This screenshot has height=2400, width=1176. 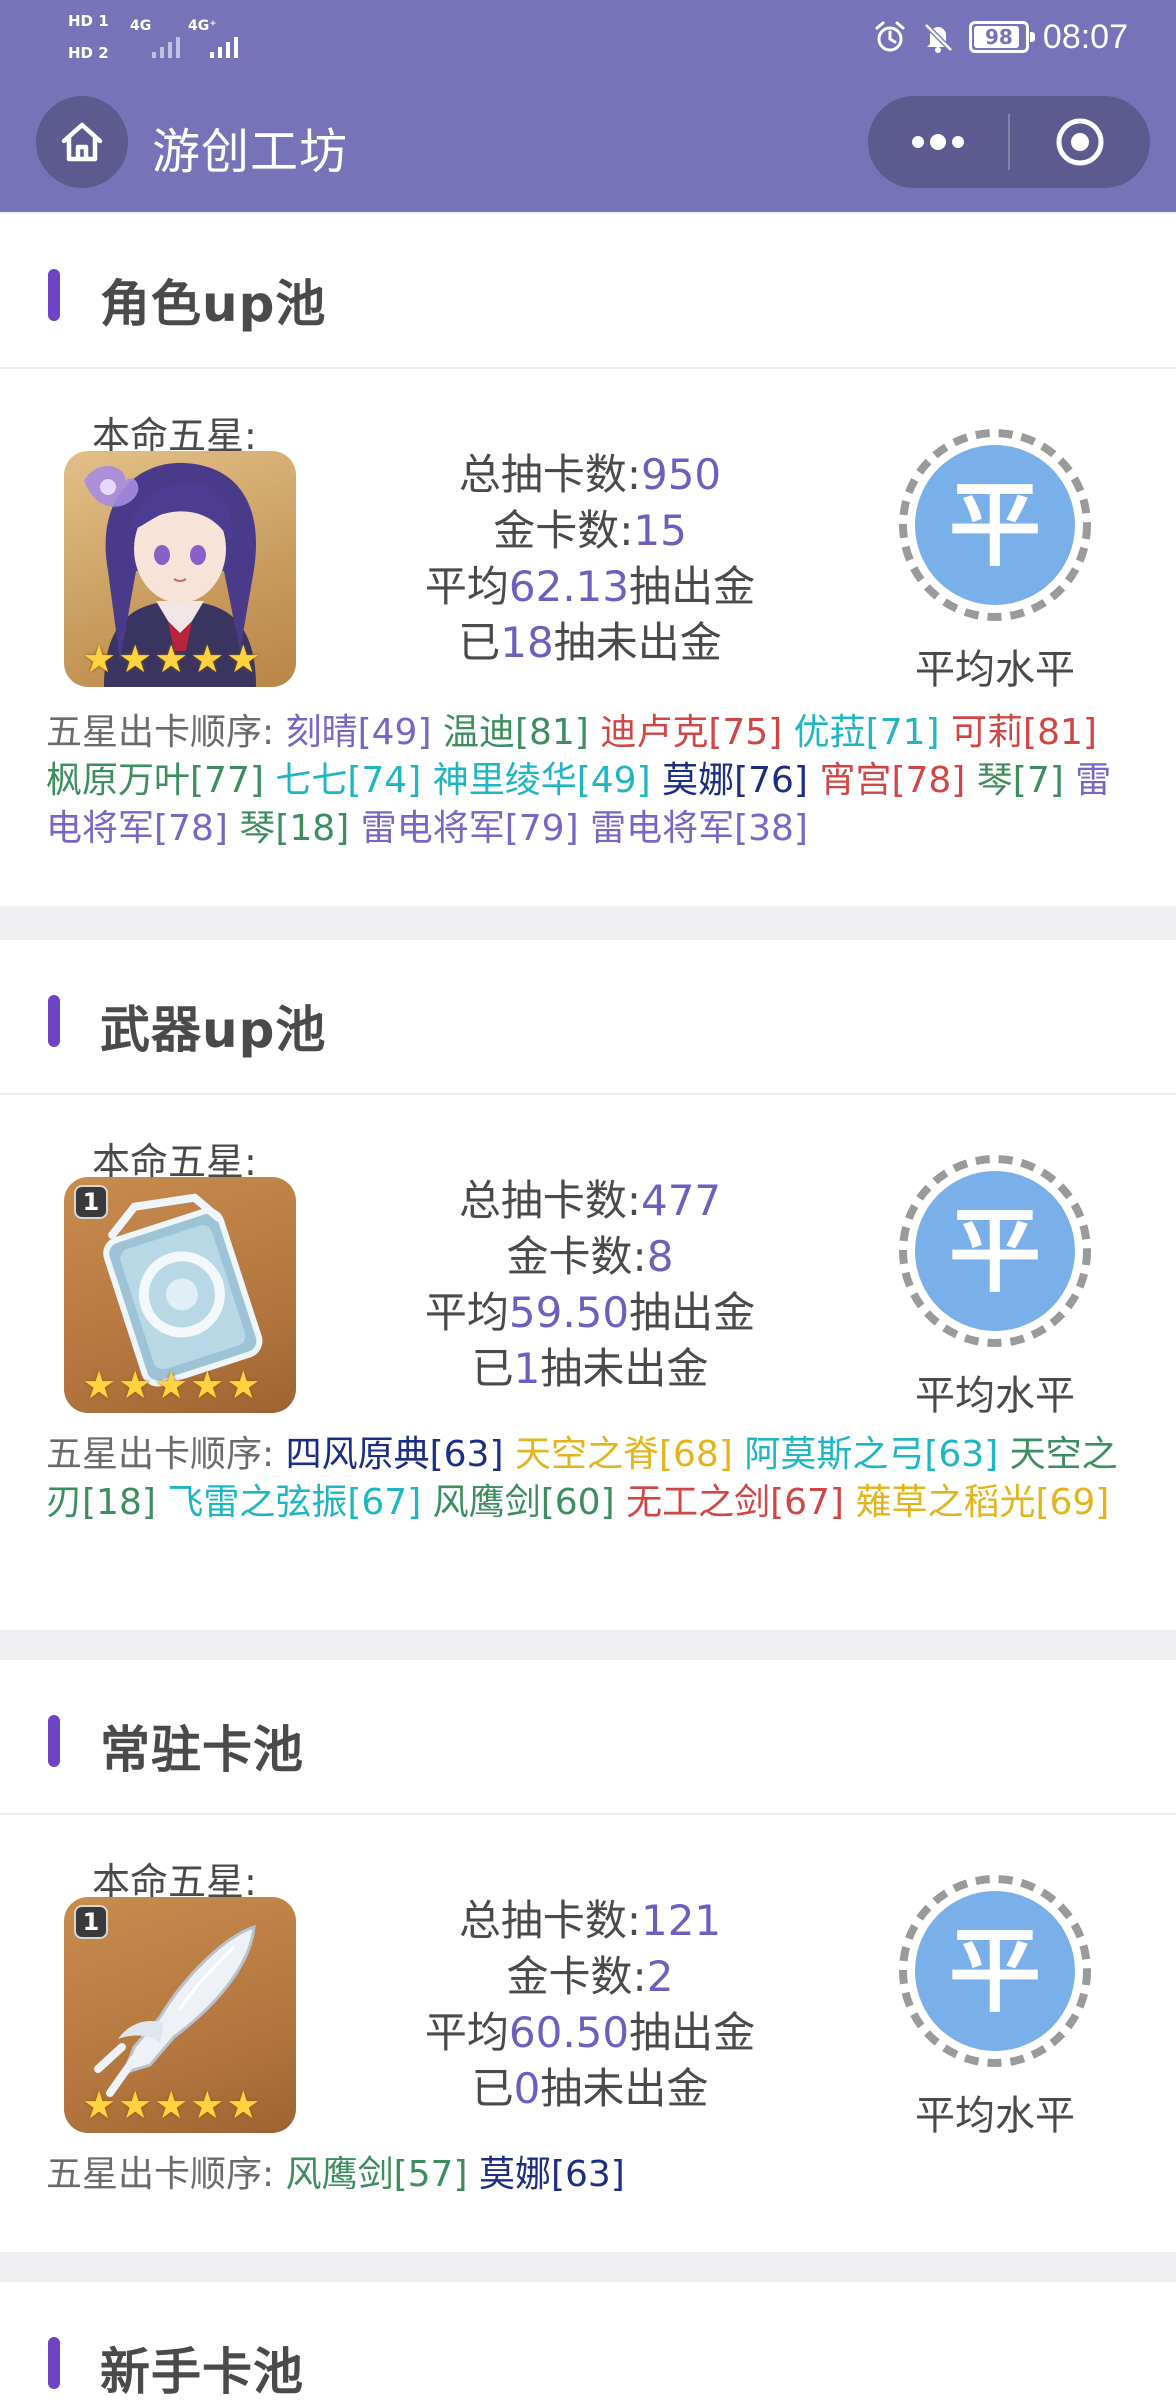 I want to click on home-button, so click(x=82, y=142).